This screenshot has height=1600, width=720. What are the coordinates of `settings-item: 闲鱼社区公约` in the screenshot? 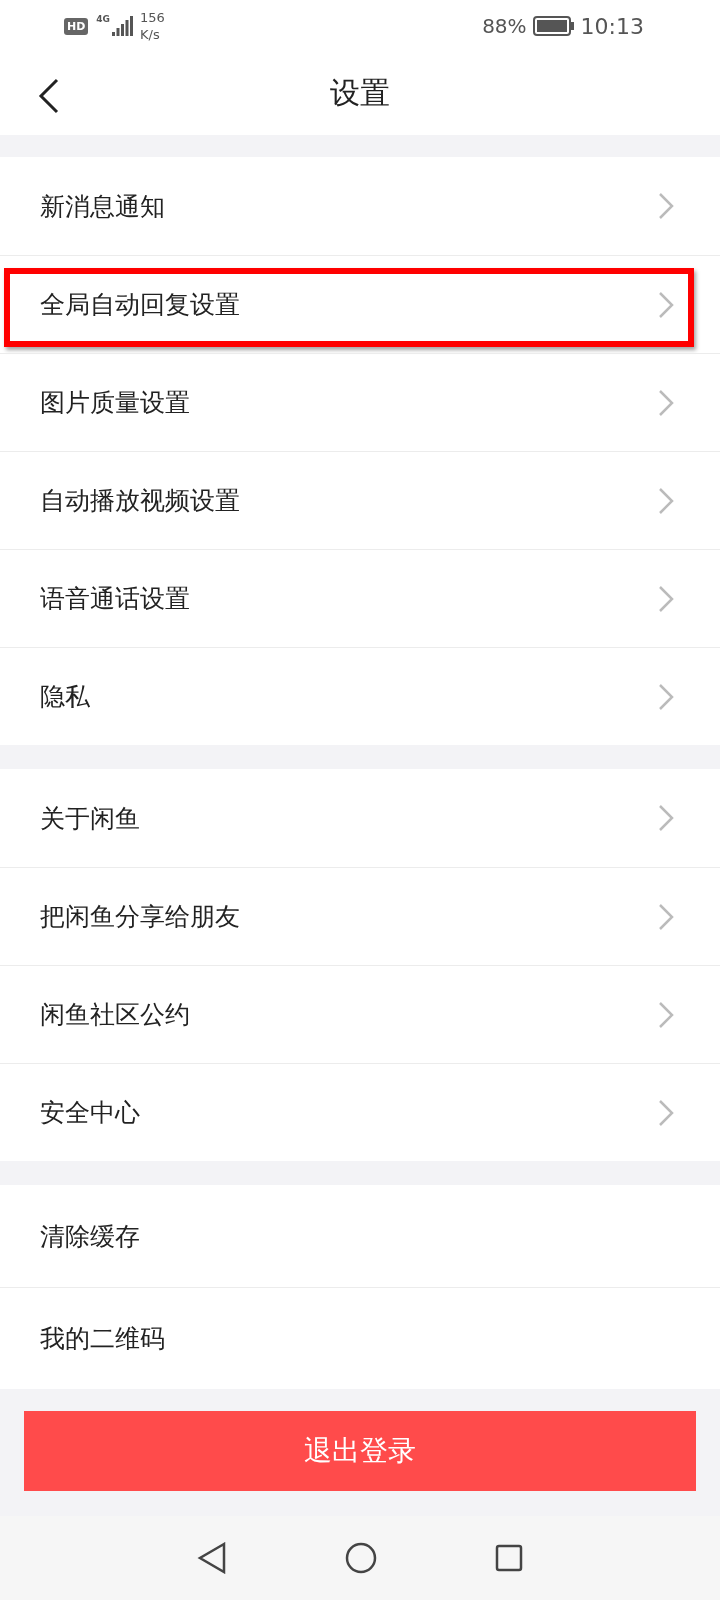 It's located at (360, 1014).